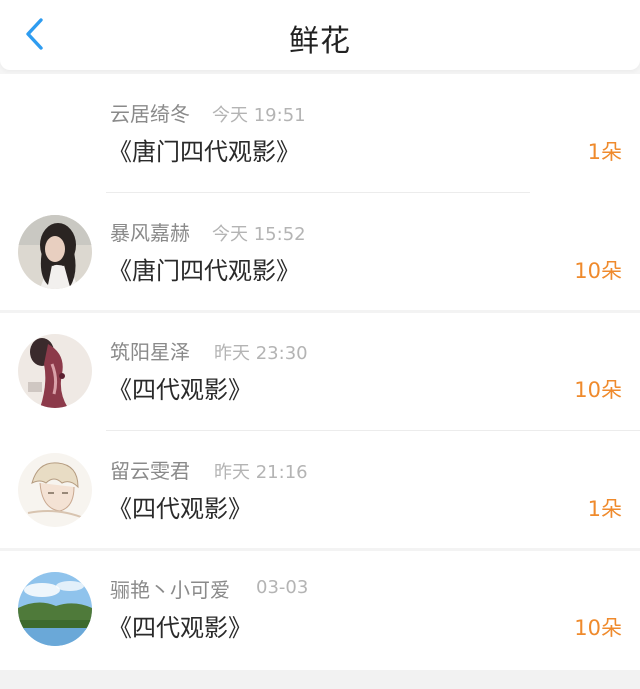  Describe the element at coordinates (261, 472) in the screenshot. I see `timestamp: 昨天 21:16` at that location.